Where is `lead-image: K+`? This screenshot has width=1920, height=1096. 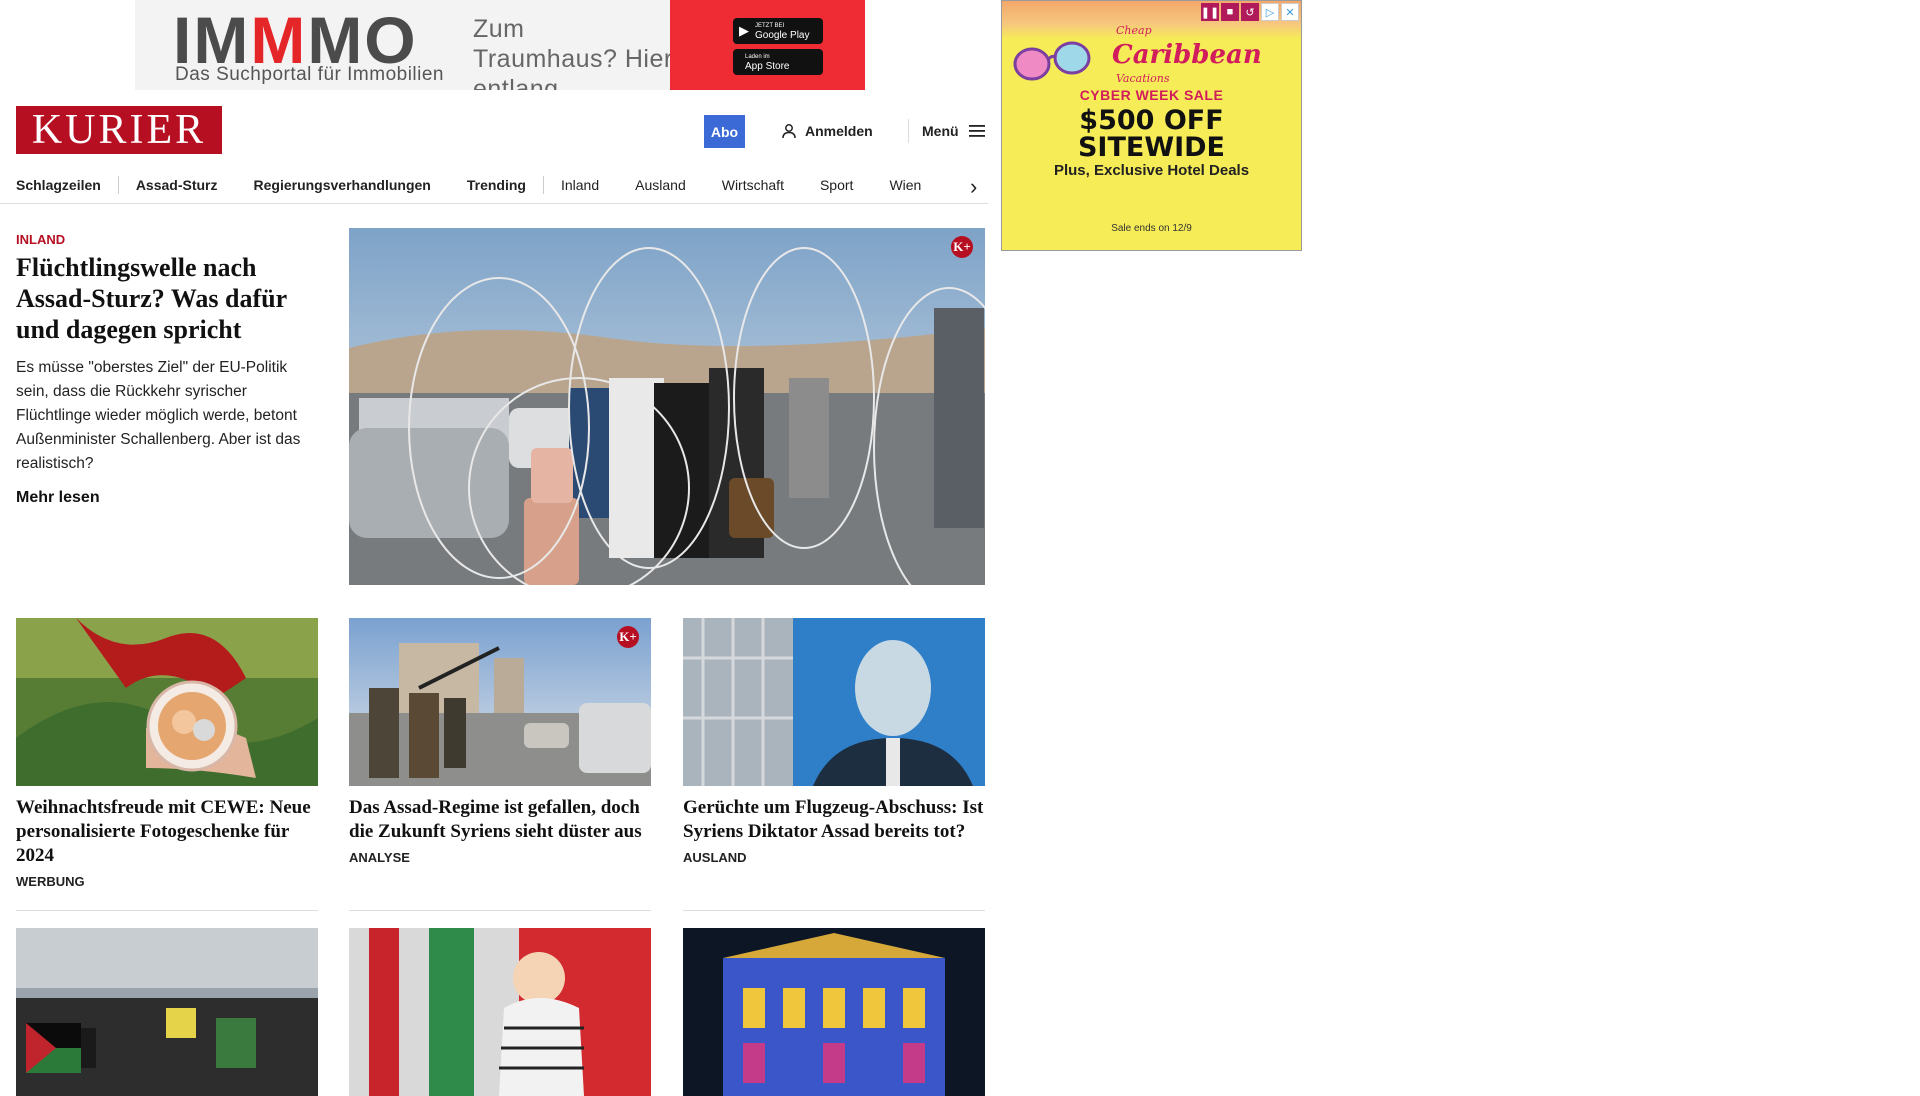
lead-image: K+ is located at coordinates (667, 406).